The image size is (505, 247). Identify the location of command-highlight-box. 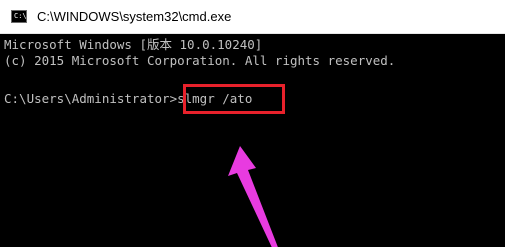
(234, 99).